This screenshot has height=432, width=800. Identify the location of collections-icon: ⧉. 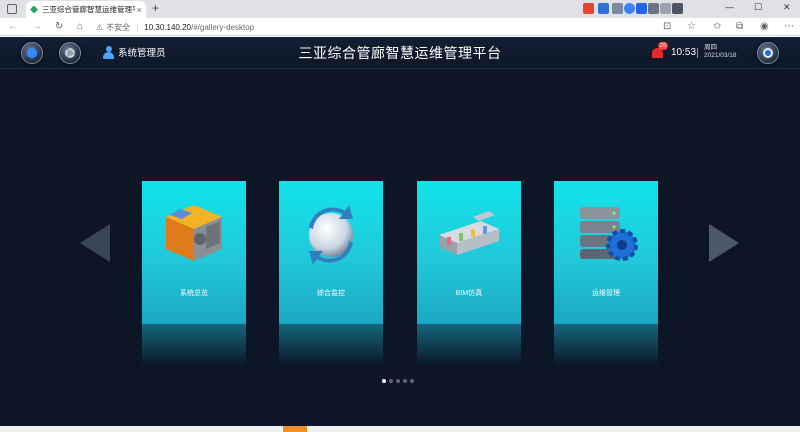
(739, 26).